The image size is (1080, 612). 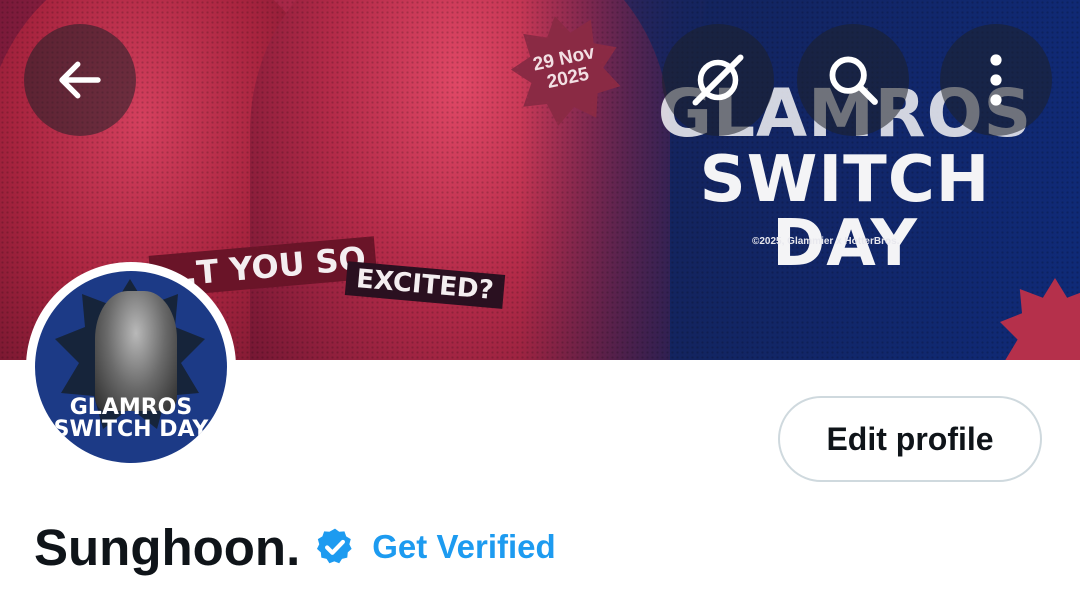 I want to click on back-arrow-icon, so click(x=80, y=80).